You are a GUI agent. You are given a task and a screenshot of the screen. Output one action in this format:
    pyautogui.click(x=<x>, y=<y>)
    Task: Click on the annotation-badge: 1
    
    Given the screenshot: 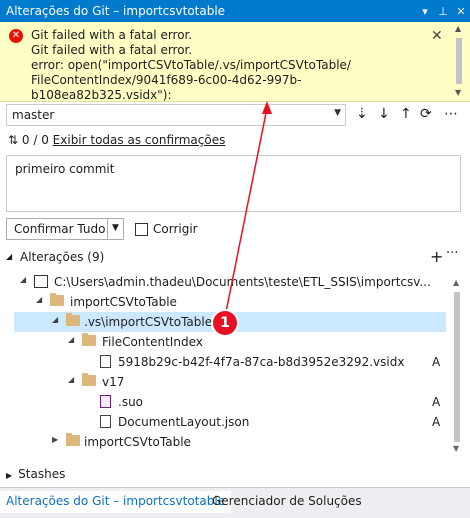 What is the action you would take?
    pyautogui.click(x=225, y=323)
    